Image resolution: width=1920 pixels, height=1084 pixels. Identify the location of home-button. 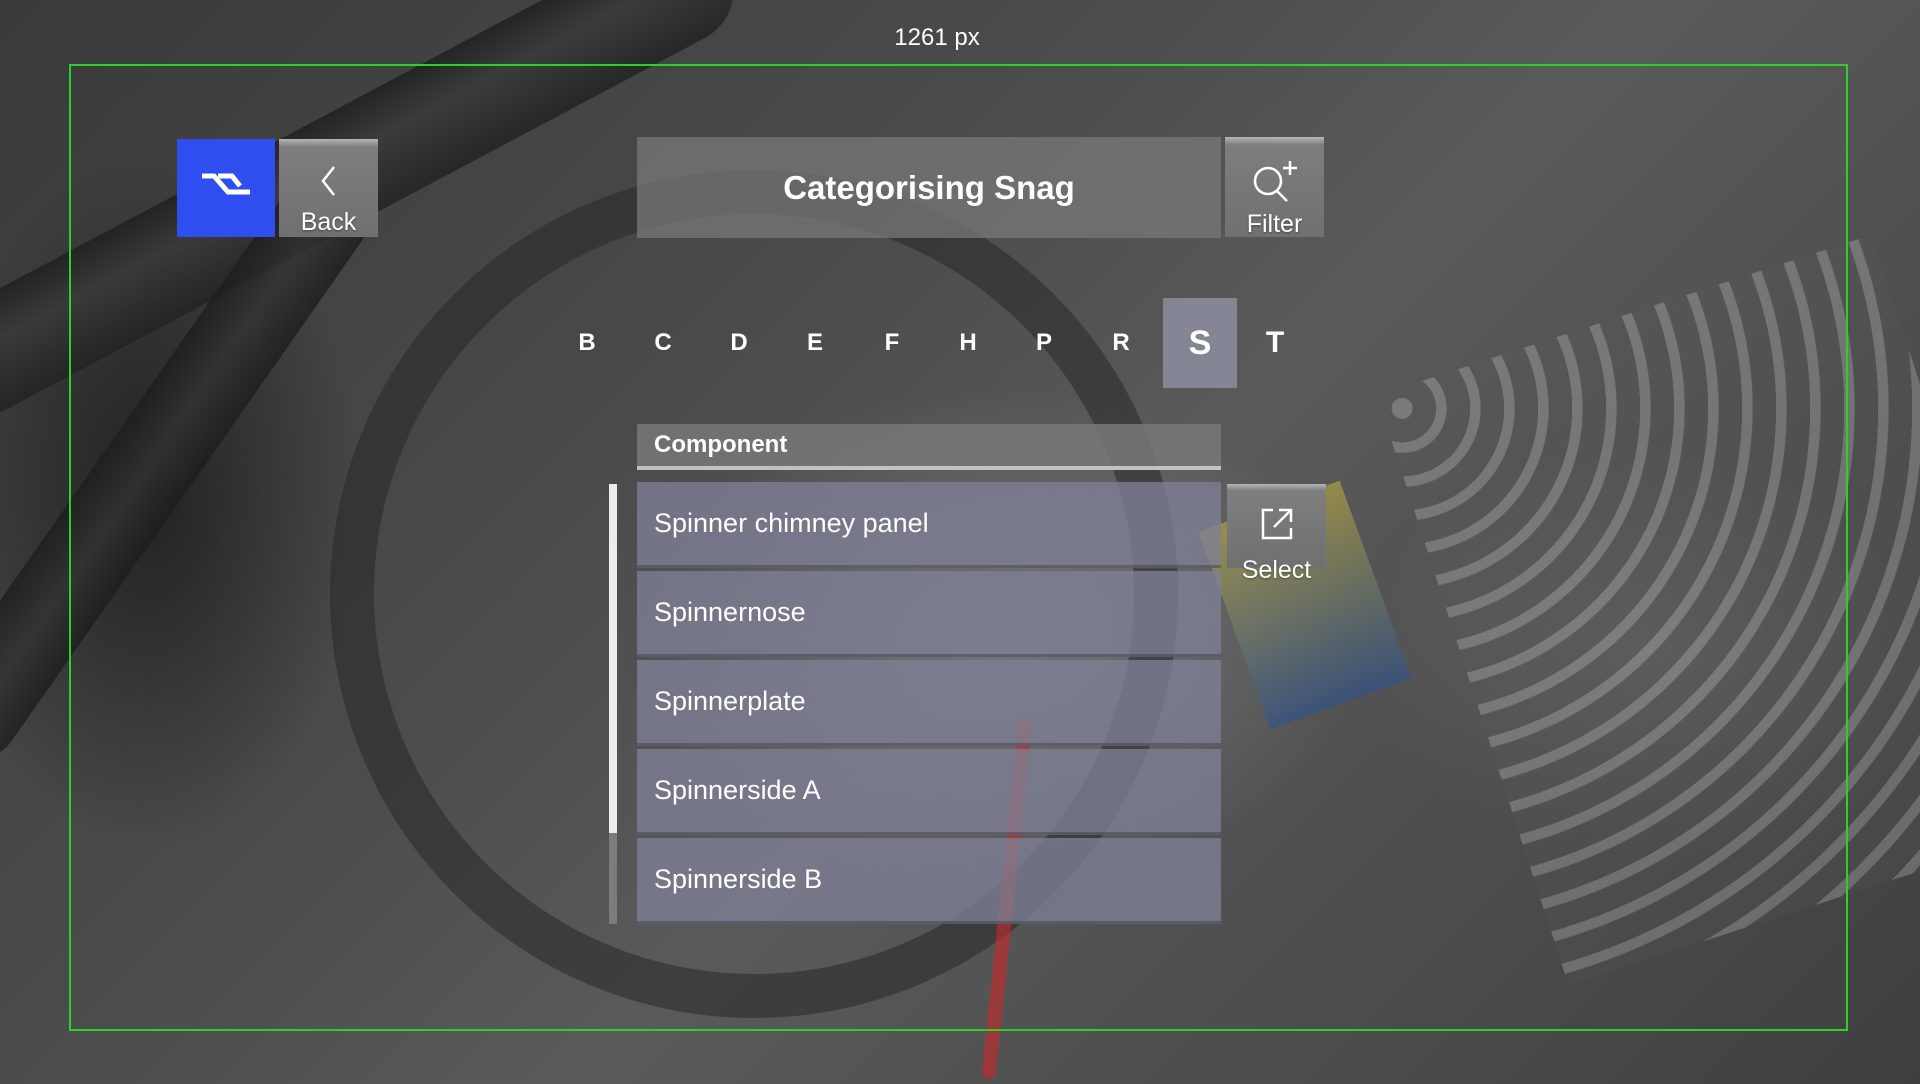
(226, 188).